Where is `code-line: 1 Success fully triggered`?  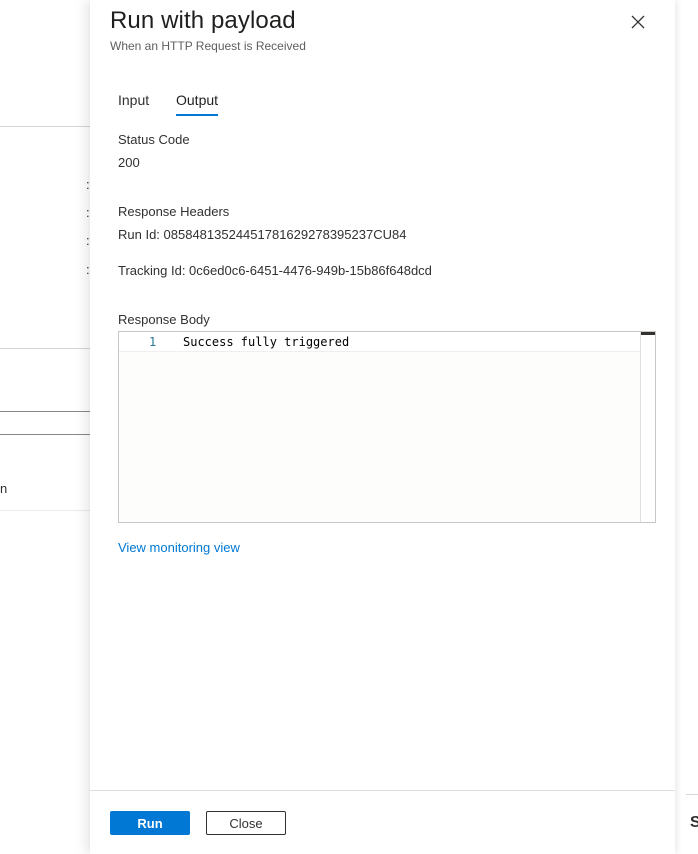
code-line: 1 Success fully triggered is located at coordinates (379, 342).